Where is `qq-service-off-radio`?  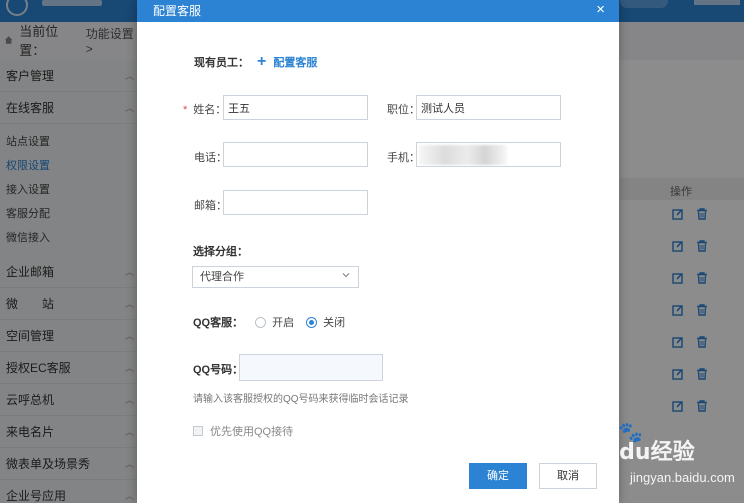
qq-service-off-radio is located at coordinates (312, 322).